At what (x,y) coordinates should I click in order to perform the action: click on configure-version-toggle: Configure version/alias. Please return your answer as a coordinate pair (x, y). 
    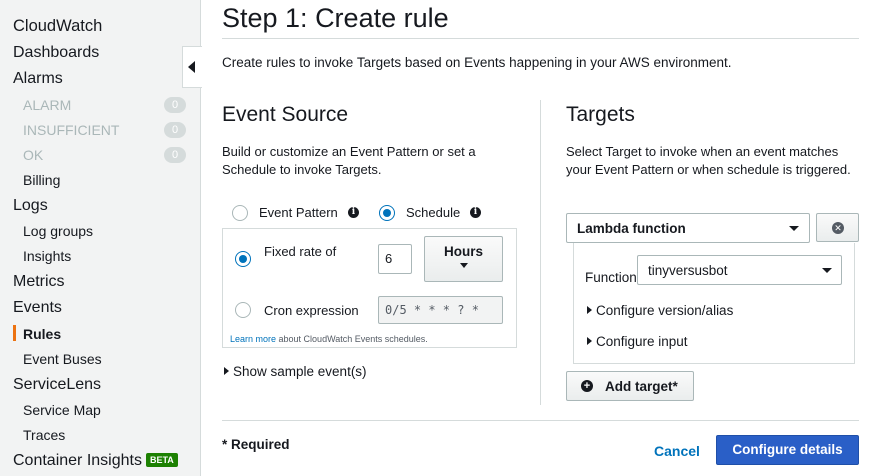
    Looking at the image, I should click on (660, 310).